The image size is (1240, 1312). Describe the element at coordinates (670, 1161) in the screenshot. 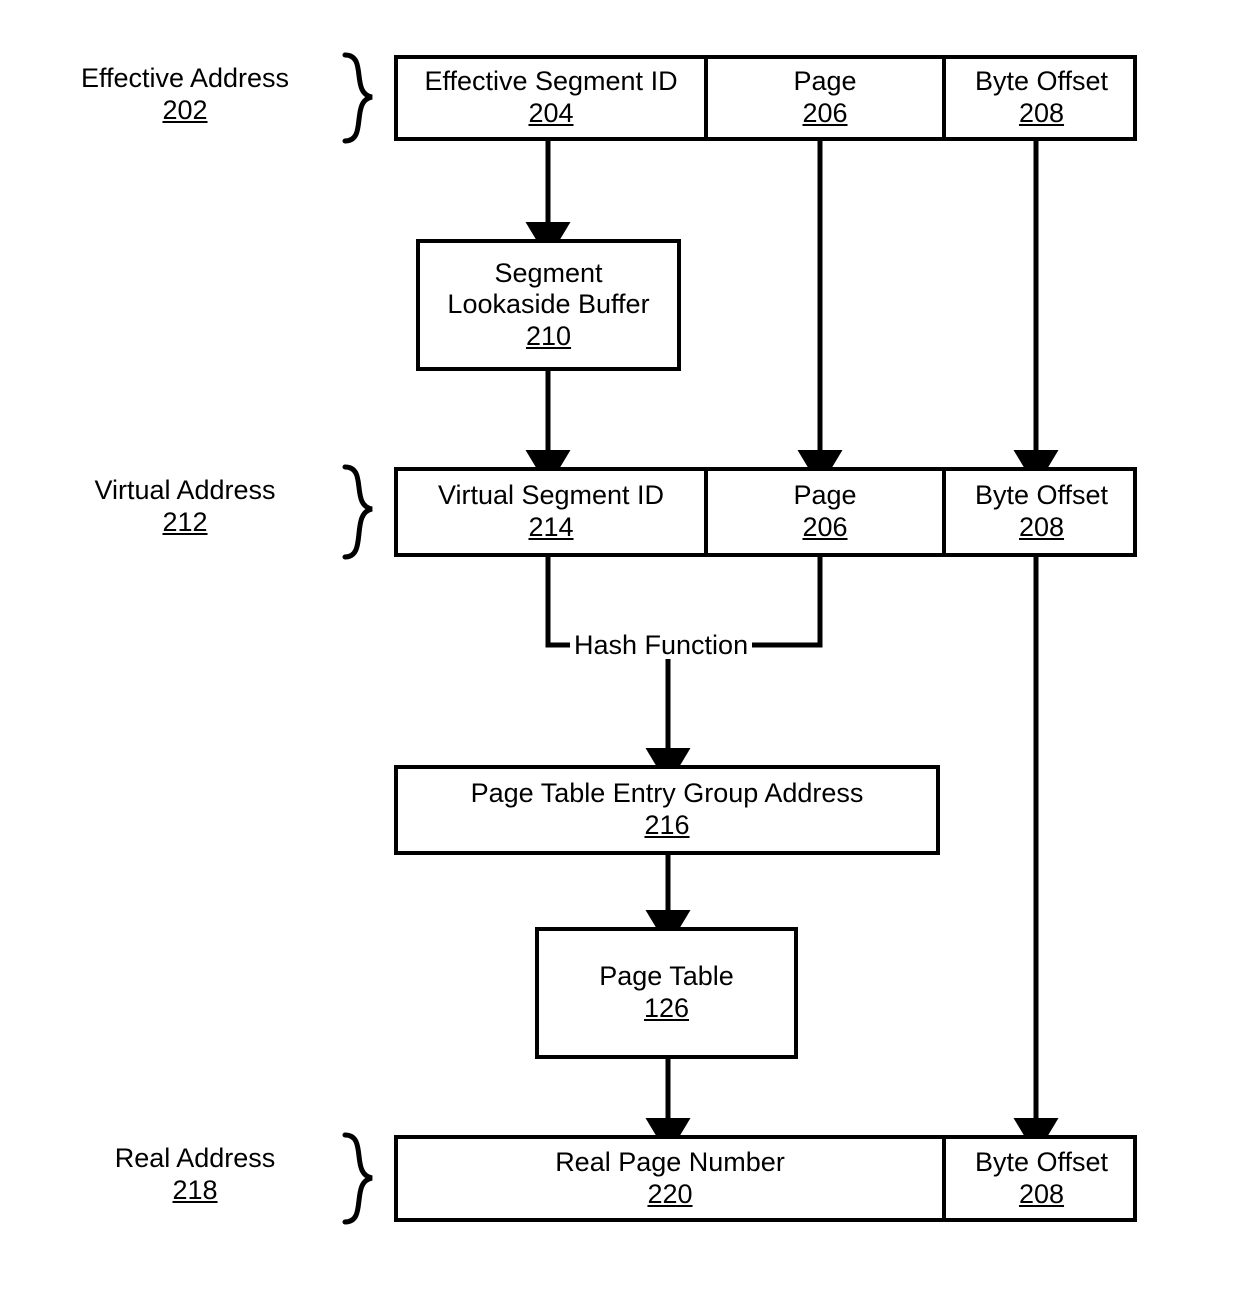

I see `field-real-page-number-label: Real Page Number` at that location.